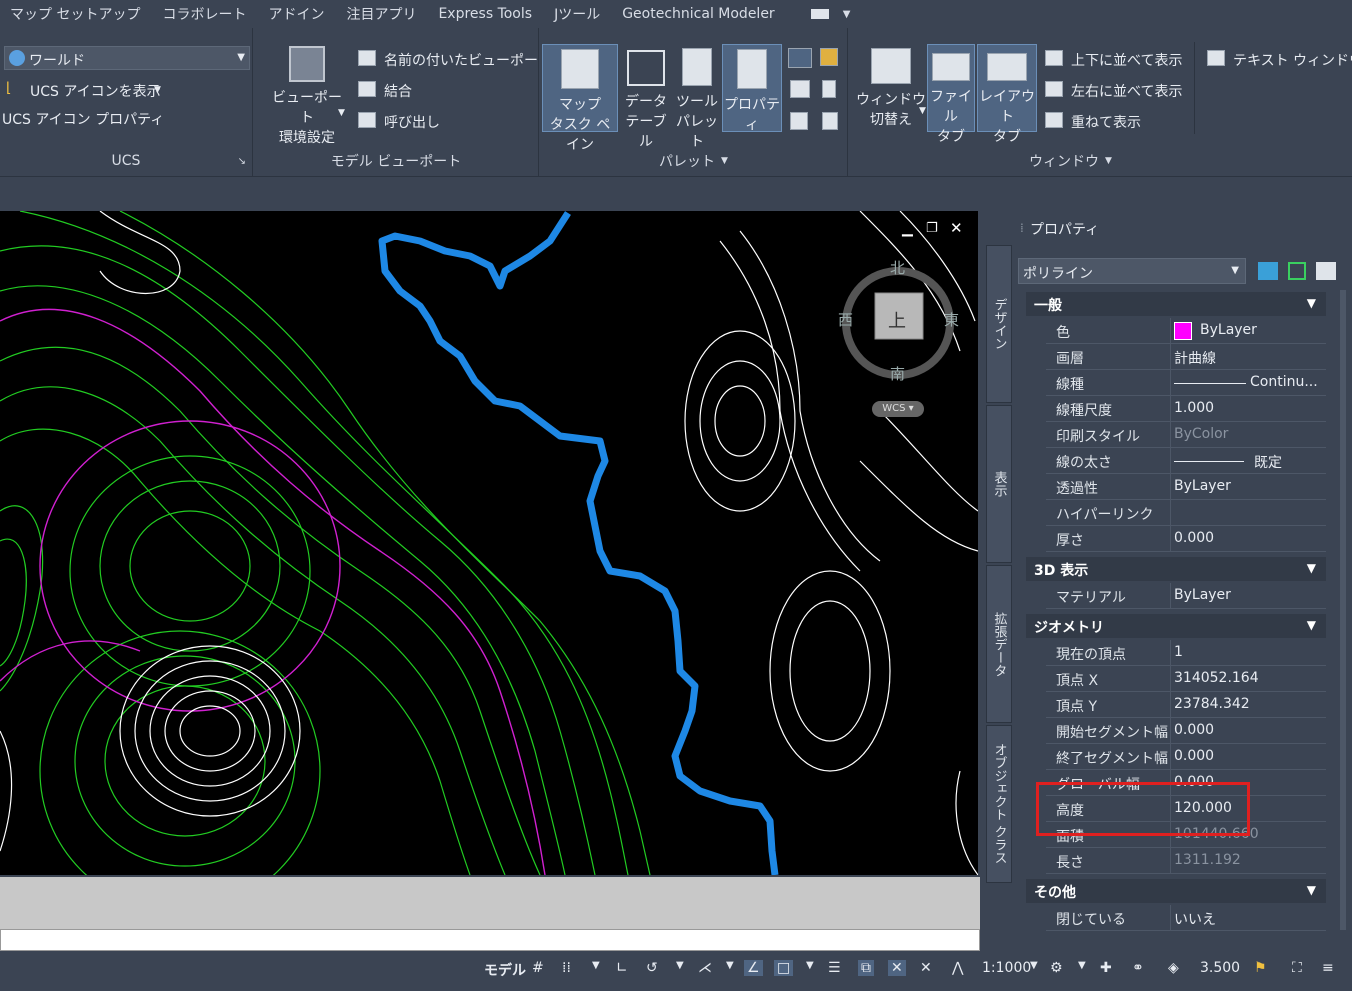 This screenshot has height=991, width=1352. I want to click on menu-item: アドイン, so click(296, 14).